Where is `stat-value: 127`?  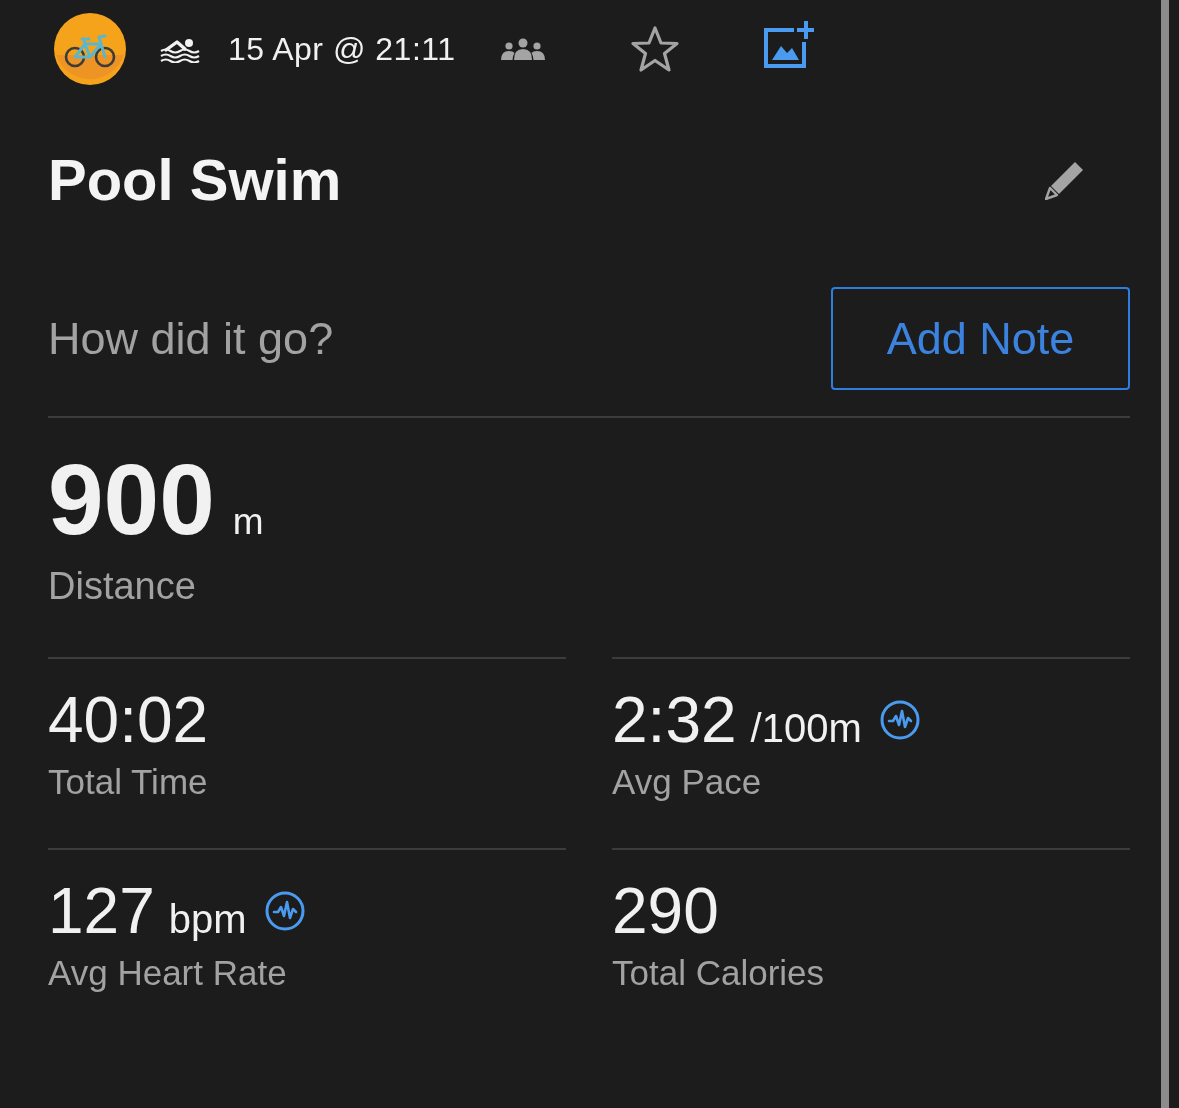
stat-value: 127 is located at coordinates (101, 911).